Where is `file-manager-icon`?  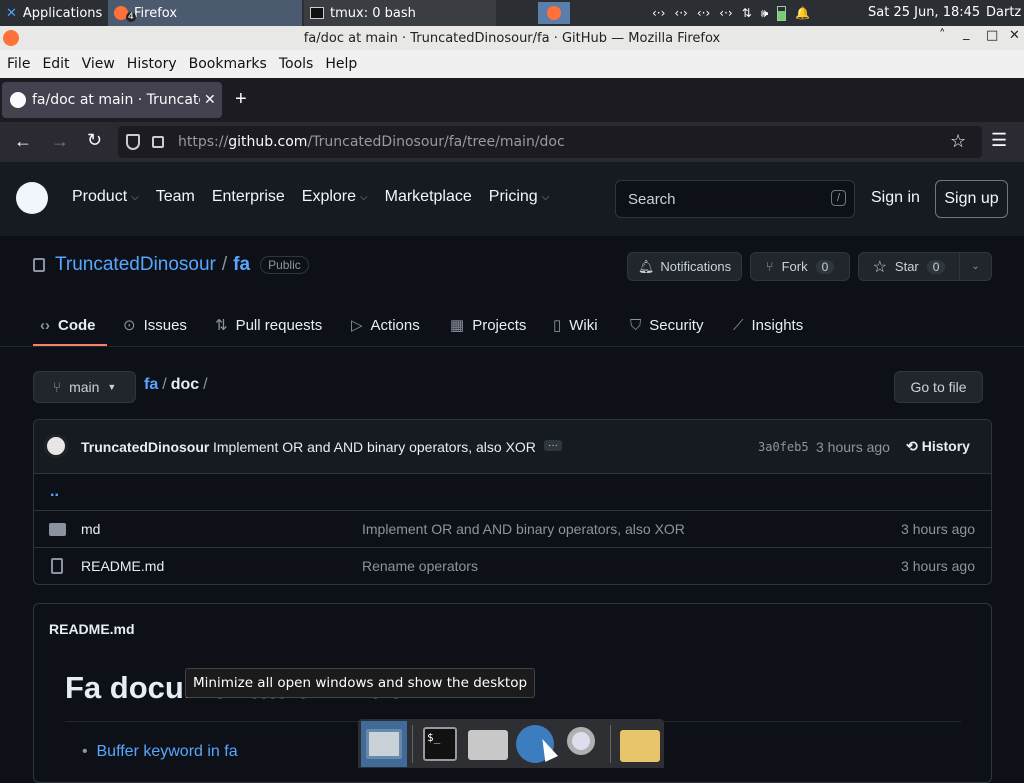
file-manager-icon is located at coordinates (640, 746).